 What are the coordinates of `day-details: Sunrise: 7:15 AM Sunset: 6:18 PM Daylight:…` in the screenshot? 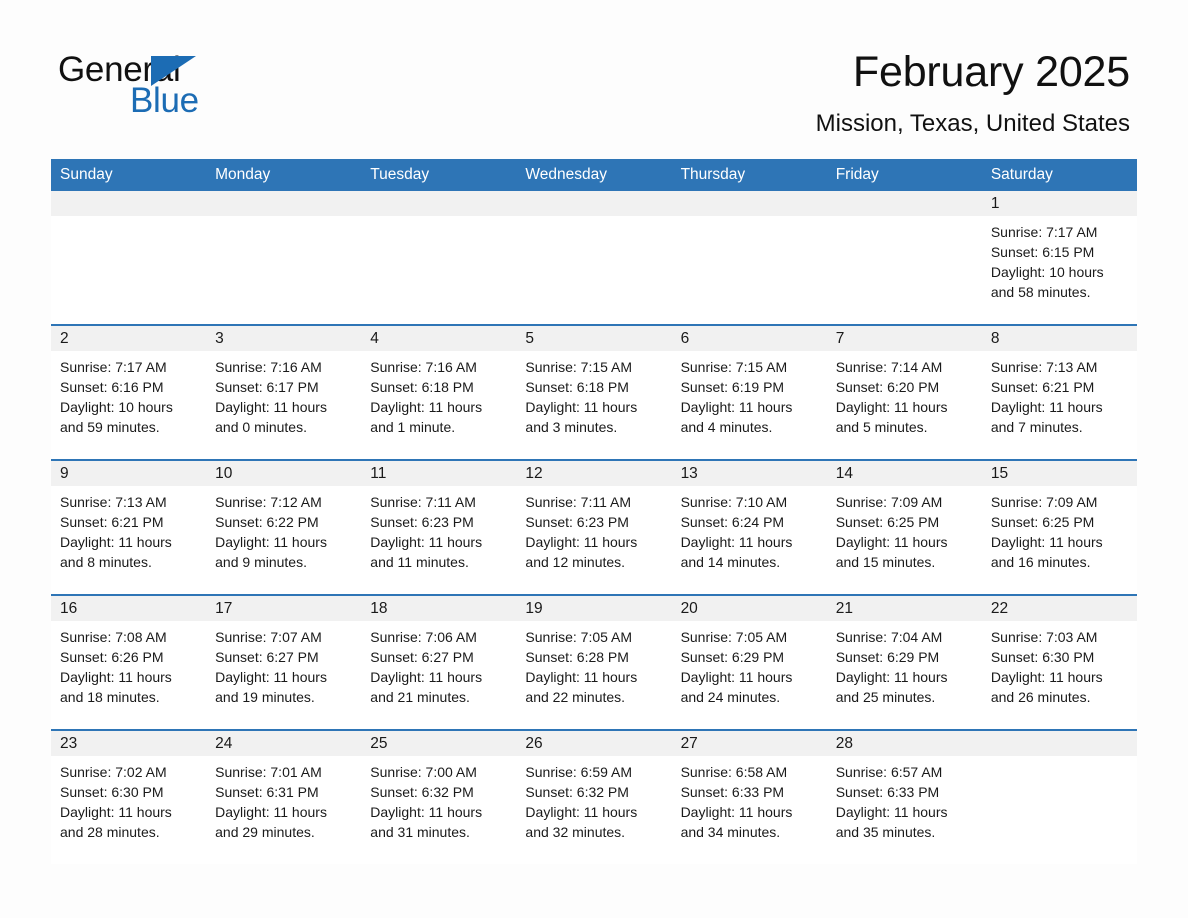 It's located at (593, 394).